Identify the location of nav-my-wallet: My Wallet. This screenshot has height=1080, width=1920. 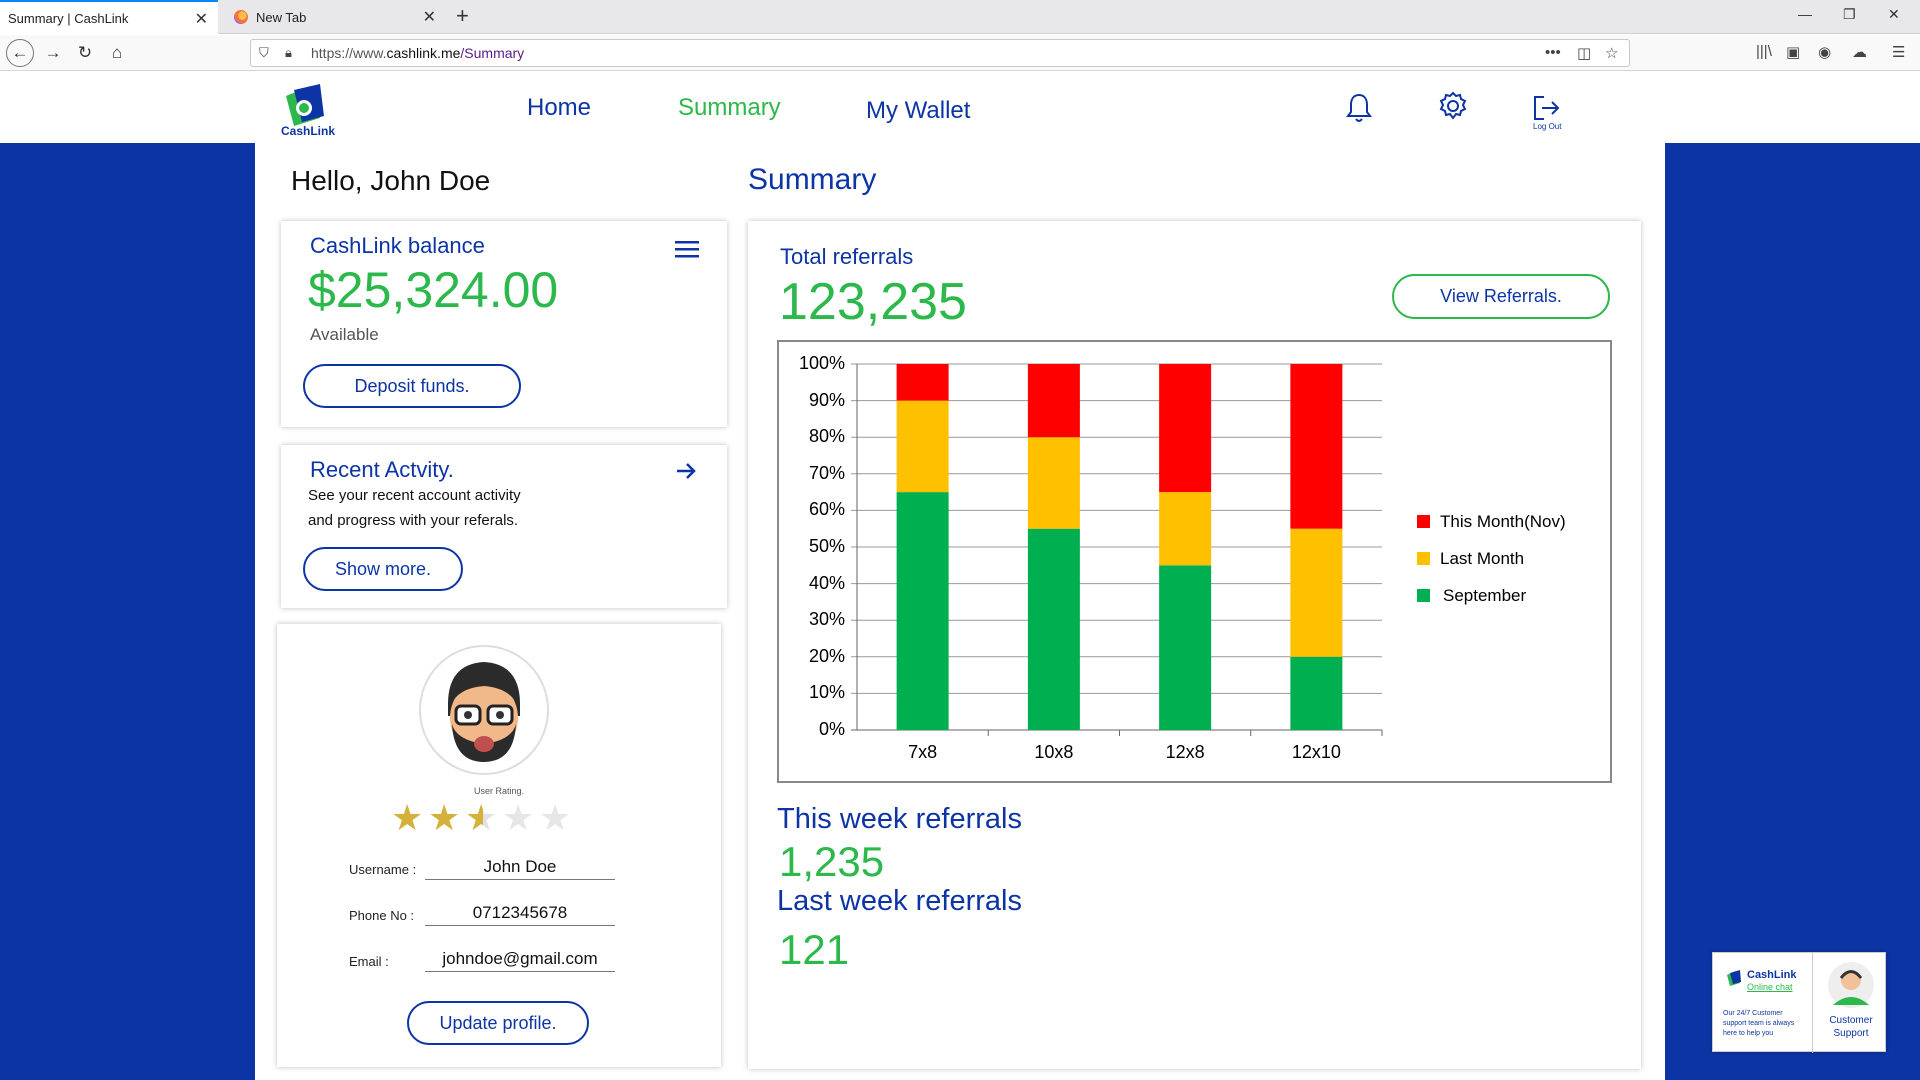
(918, 111).